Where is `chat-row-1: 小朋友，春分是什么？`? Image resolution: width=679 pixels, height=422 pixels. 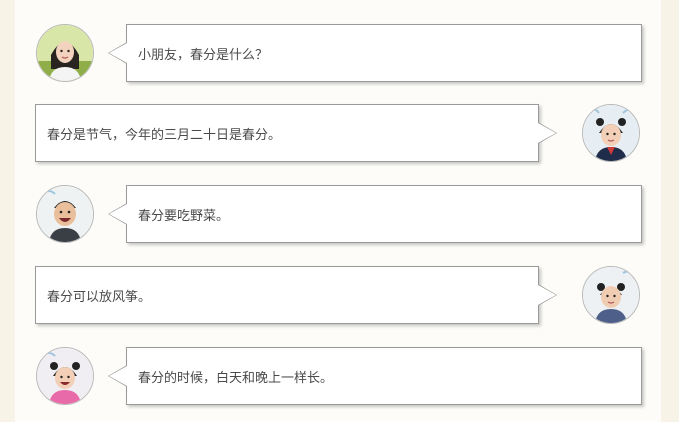 chat-row-1: 小朋友，春分是什么？ is located at coordinates (339, 54).